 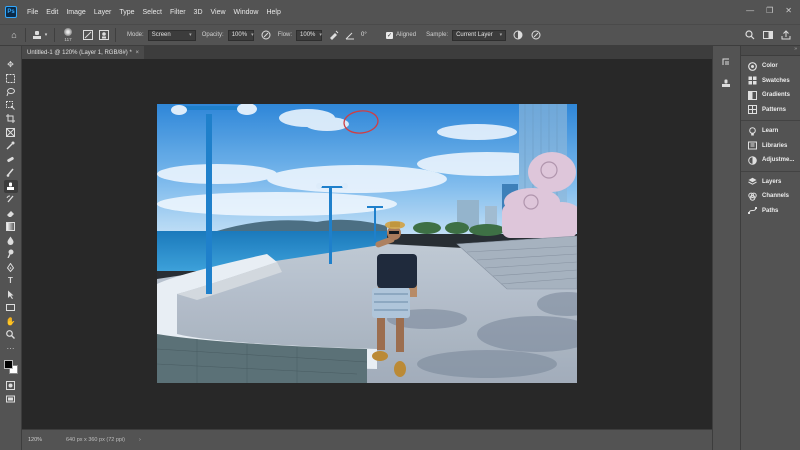 What do you see at coordinates (788, 10) in the screenshot?
I see `close-window-icon: ✕` at bounding box center [788, 10].